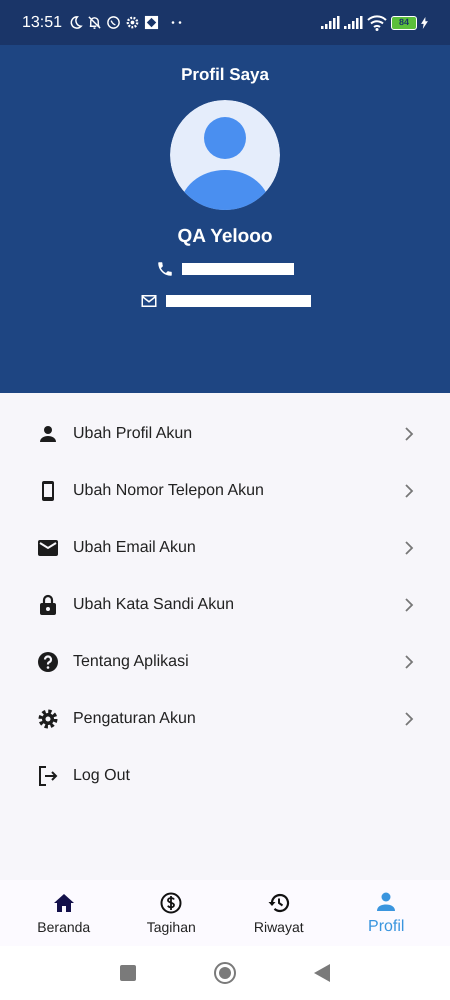  I want to click on back-button, so click(322, 973).